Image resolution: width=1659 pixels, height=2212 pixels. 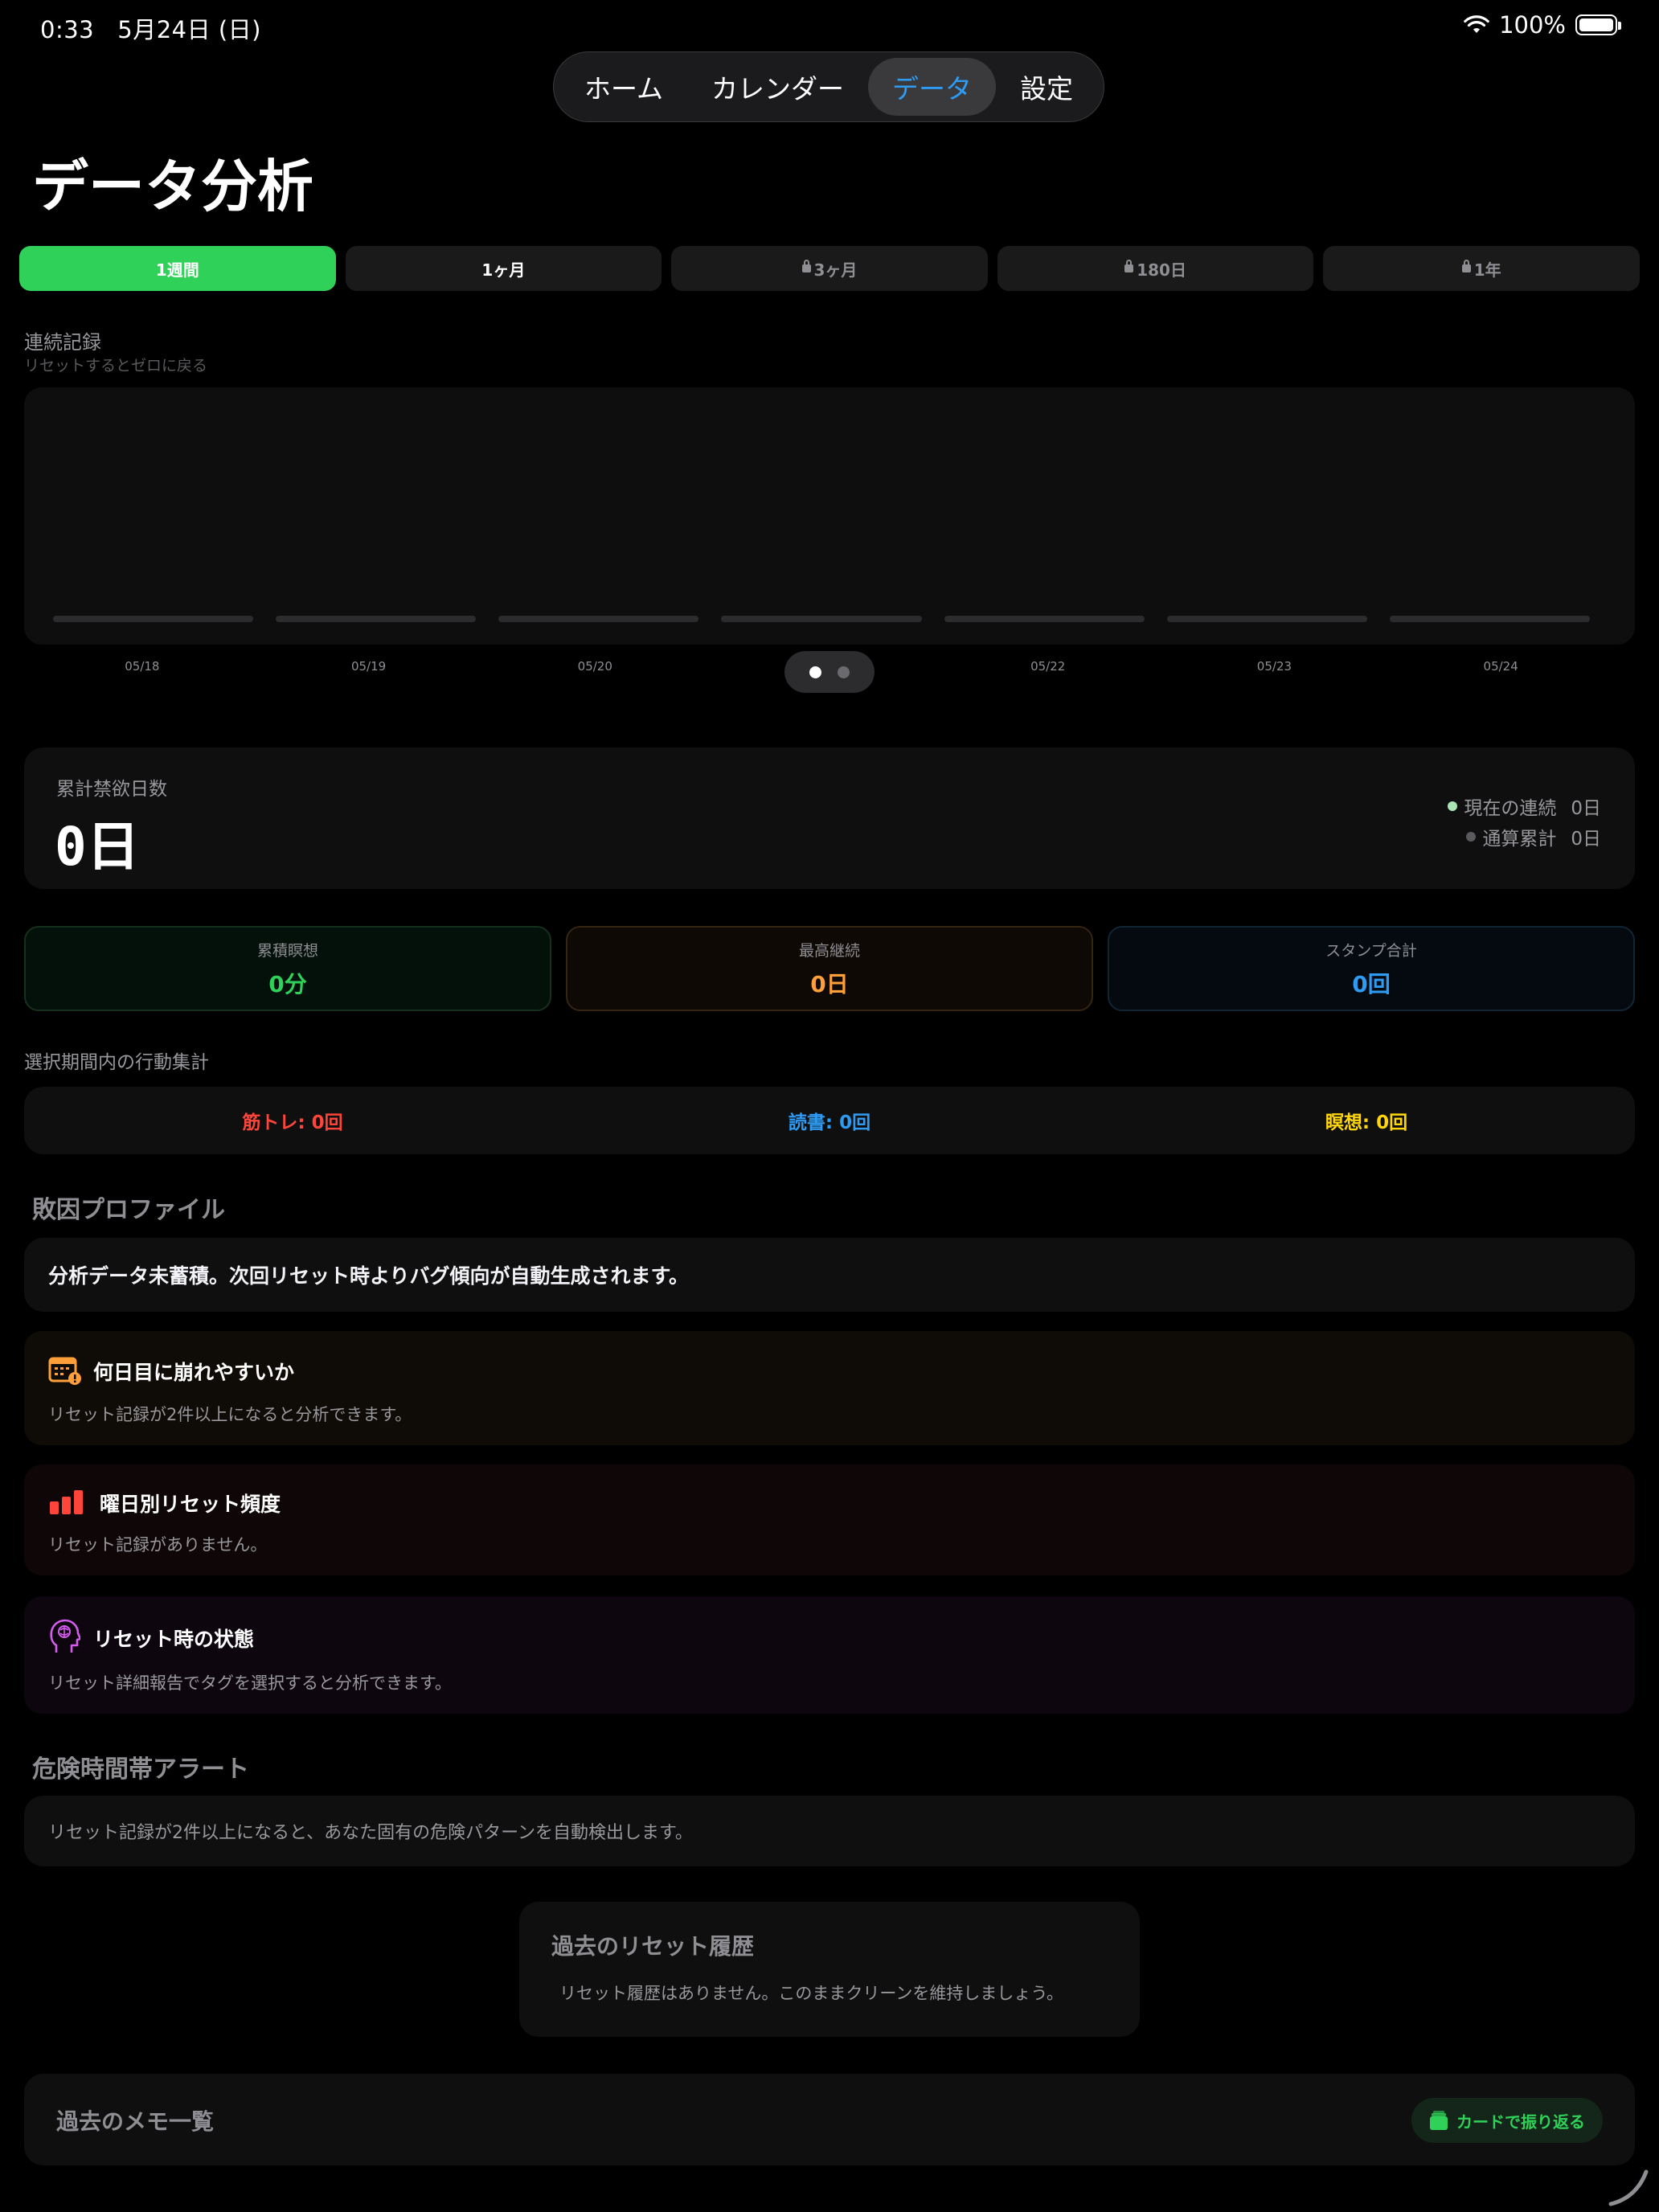 I want to click on review-cards-button: カードで振り返る, so click(x=1507, y=2120).